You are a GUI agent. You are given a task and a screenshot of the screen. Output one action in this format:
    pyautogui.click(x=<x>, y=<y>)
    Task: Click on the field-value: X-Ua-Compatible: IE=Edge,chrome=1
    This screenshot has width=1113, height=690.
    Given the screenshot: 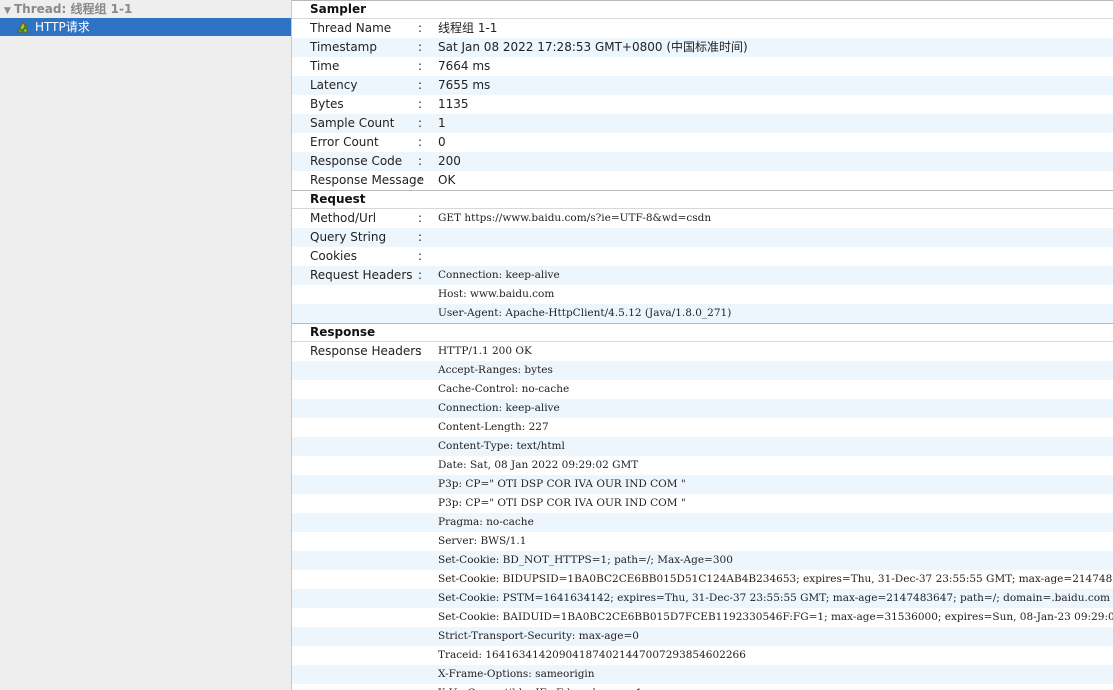 What is the action you would take?
    pyautogui.click(x=540, y=687)
    